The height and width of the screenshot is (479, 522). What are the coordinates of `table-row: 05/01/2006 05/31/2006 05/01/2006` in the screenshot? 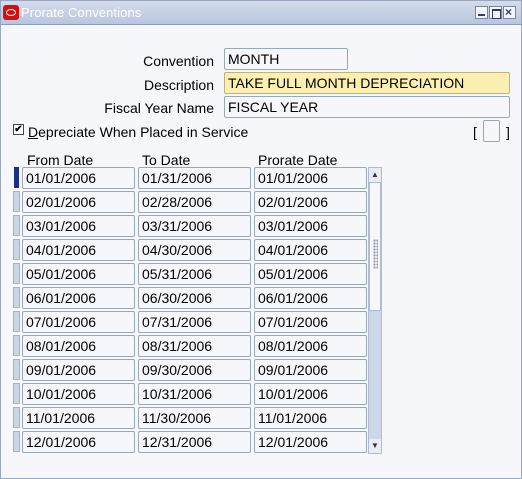 It's located at (193, 274).